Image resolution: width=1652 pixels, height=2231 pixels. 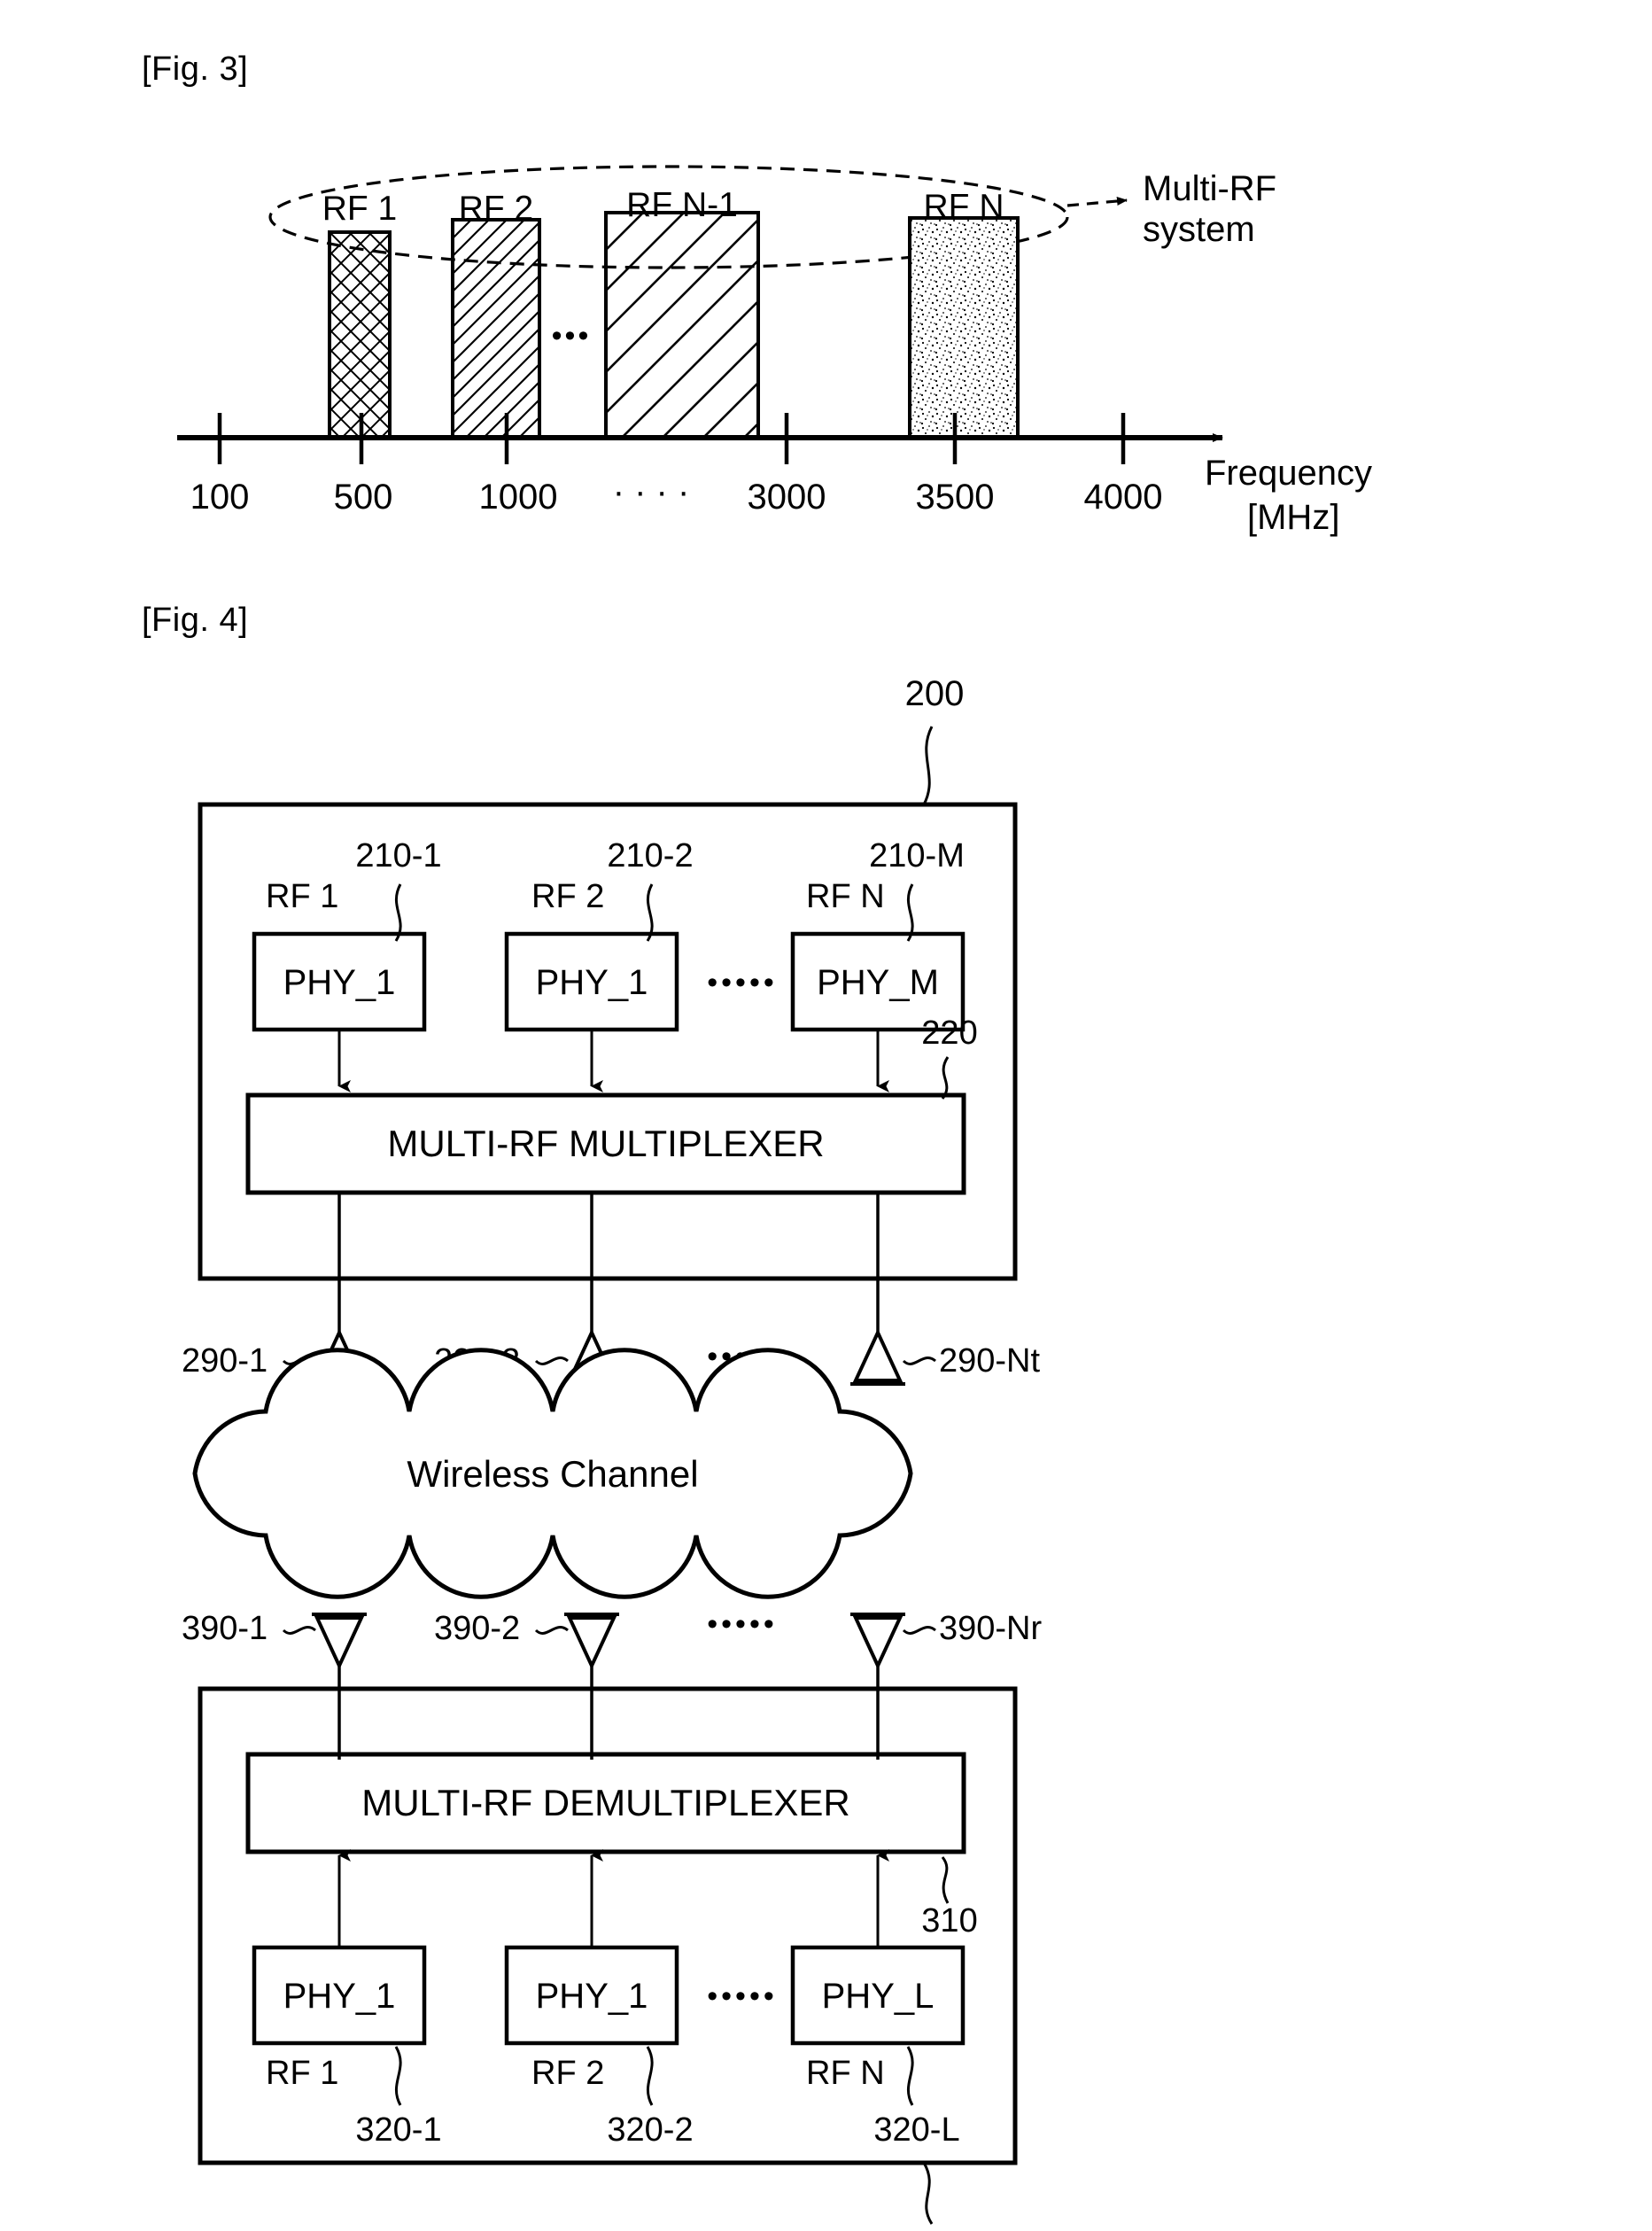 I want to click on rx-phy-block-label-3: PHY_L, so click(x=878, y=1996).